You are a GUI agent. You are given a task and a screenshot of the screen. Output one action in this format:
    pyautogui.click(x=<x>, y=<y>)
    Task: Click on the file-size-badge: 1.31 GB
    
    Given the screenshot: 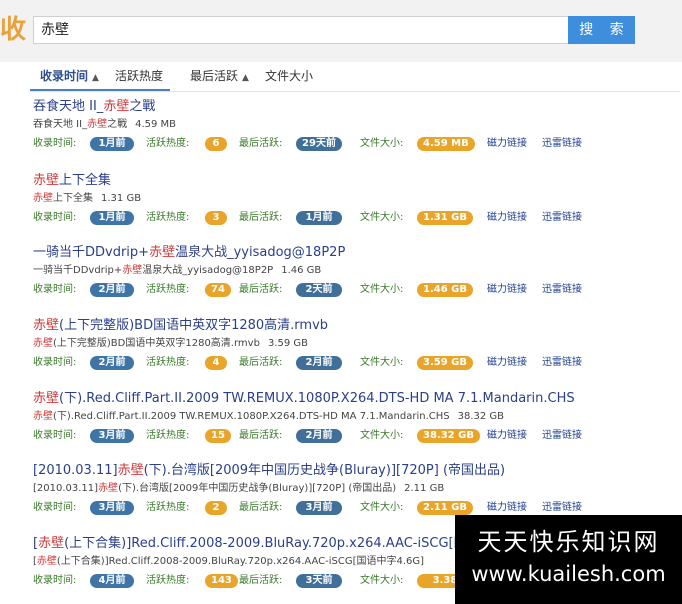 What is the action you would take?
    pyautogui.click(x=445, y=218)
    